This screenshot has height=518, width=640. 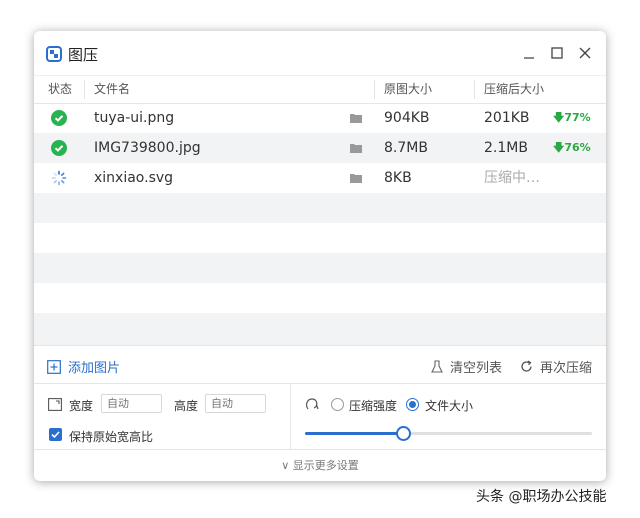 What do you see at coordinates (476, 368) in the screenshot?
I see `clear-list-label: 清空列表` at bounding box center [476, 368].